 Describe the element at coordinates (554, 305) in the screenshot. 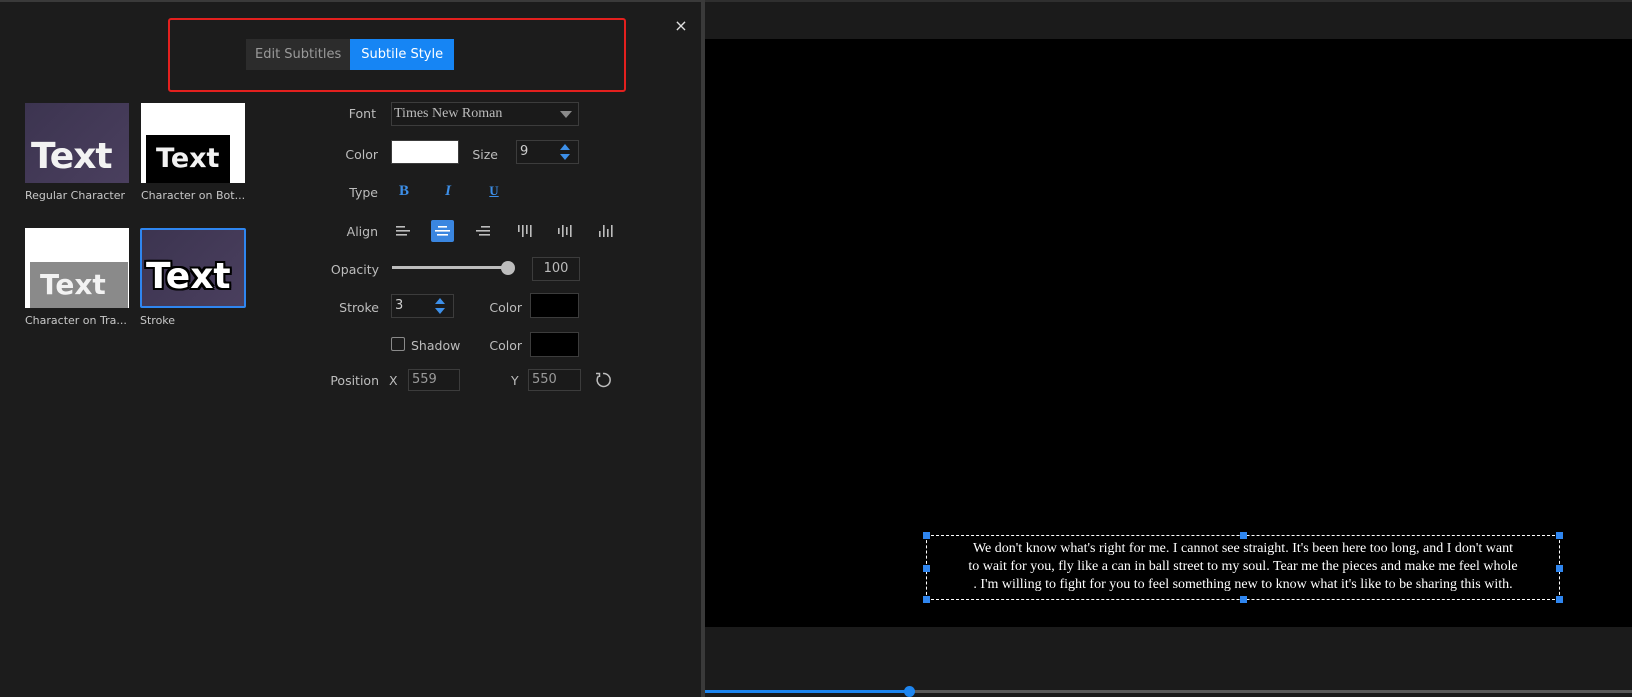

I see `stroke-color-swatch` at that location.